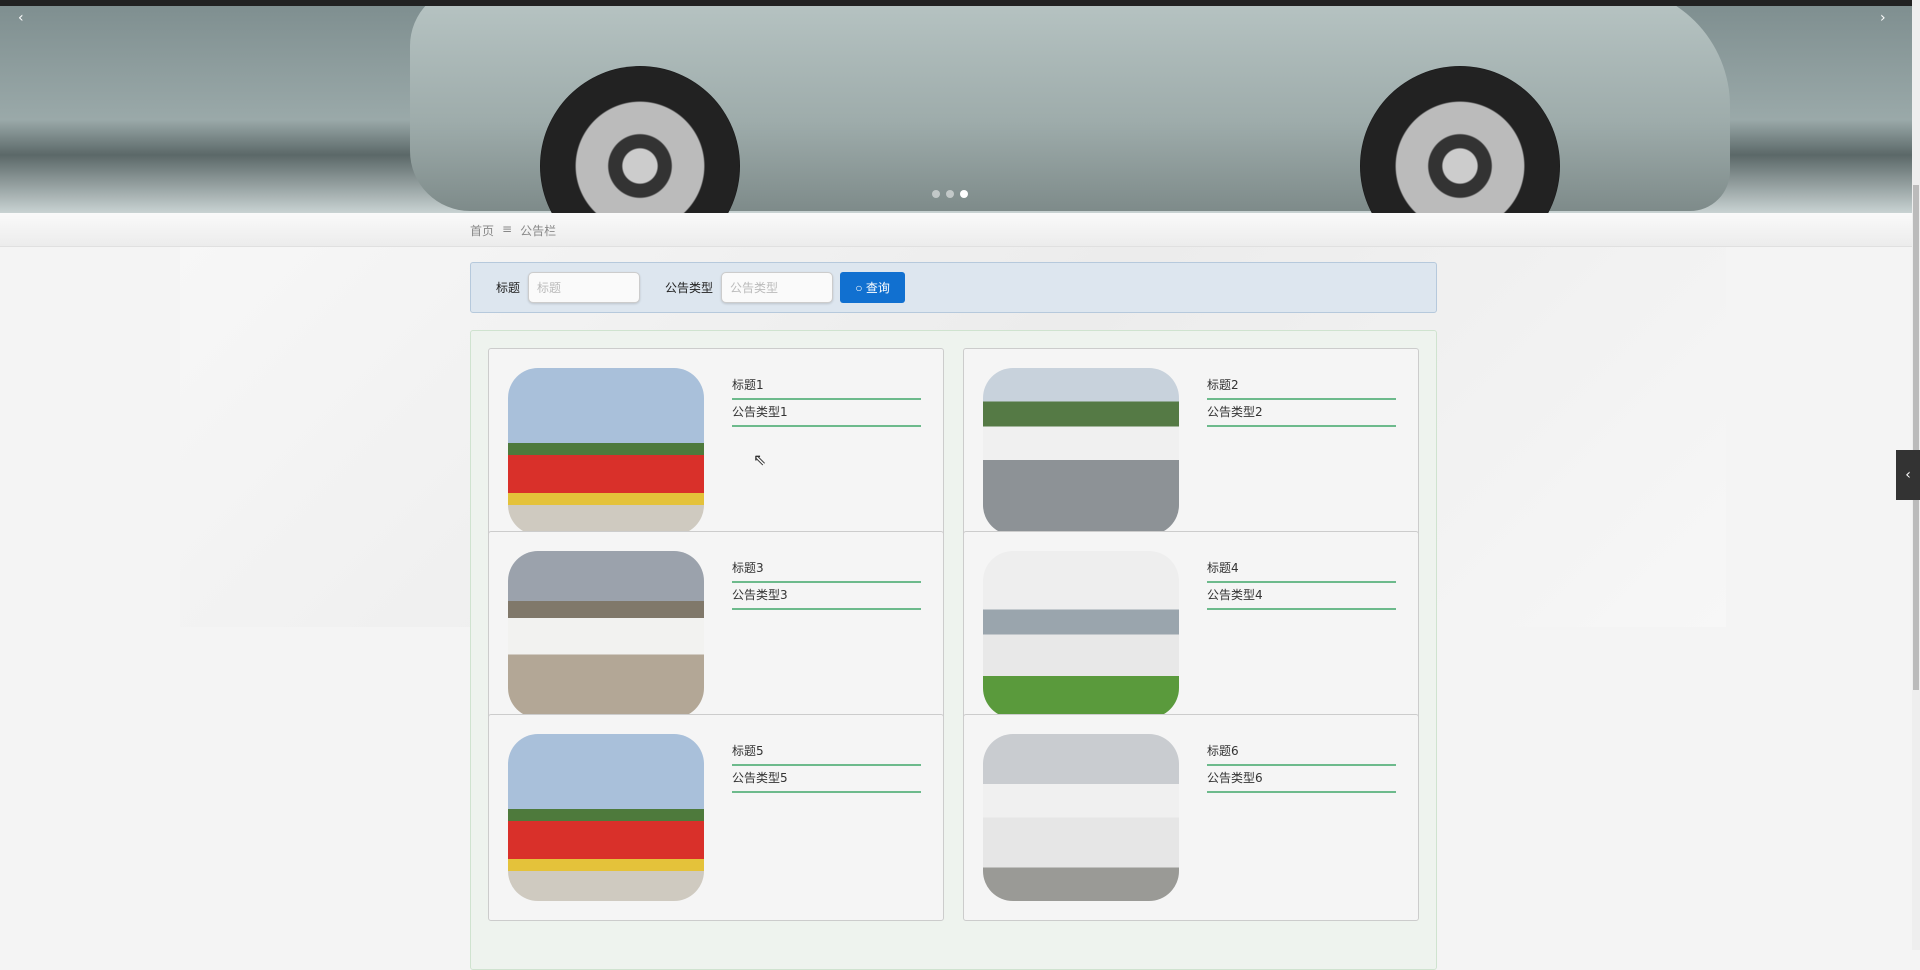 The image size is (1920, 970). What do you see at coordinates (860, 288) in the screenshot?
I see `search-icon: ○` at bounding box center [860, 288].